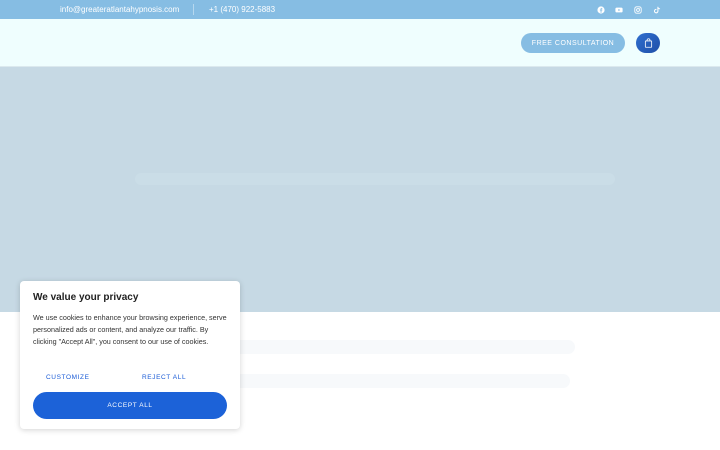 The height and width of the screenshot is (450, 720). I want to click on youtube-icon, so click(618, 9).